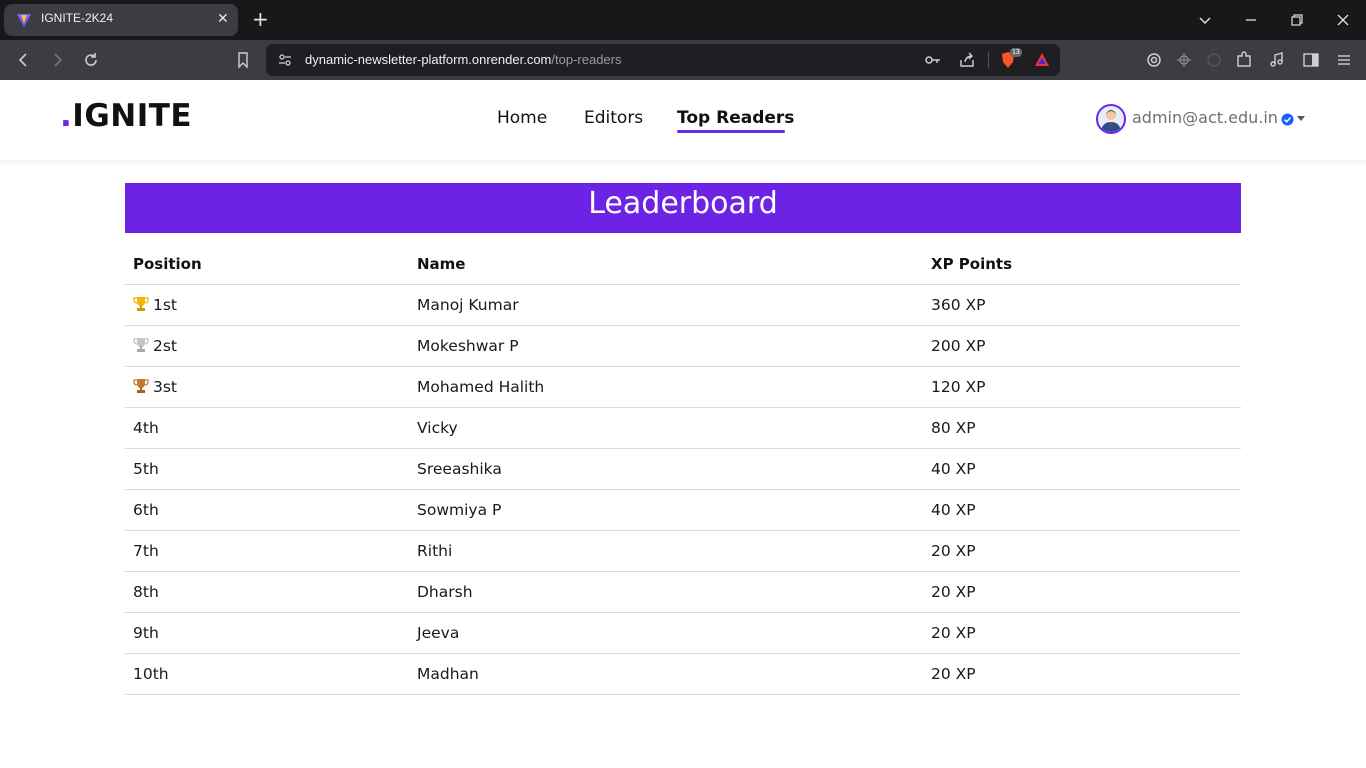 The image size is (1366, 768). What do you see at coordinates (522, 118) in the screenshot?
I see `nav-home: Home` at bounding box center [522, 118].